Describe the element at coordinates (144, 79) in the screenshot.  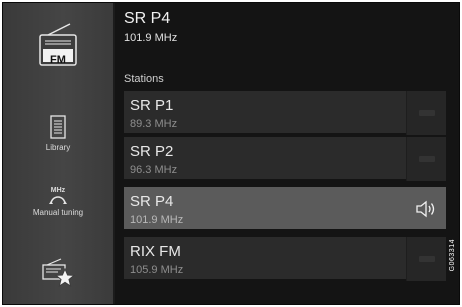
I see `stations-heading: Stations` at that location.